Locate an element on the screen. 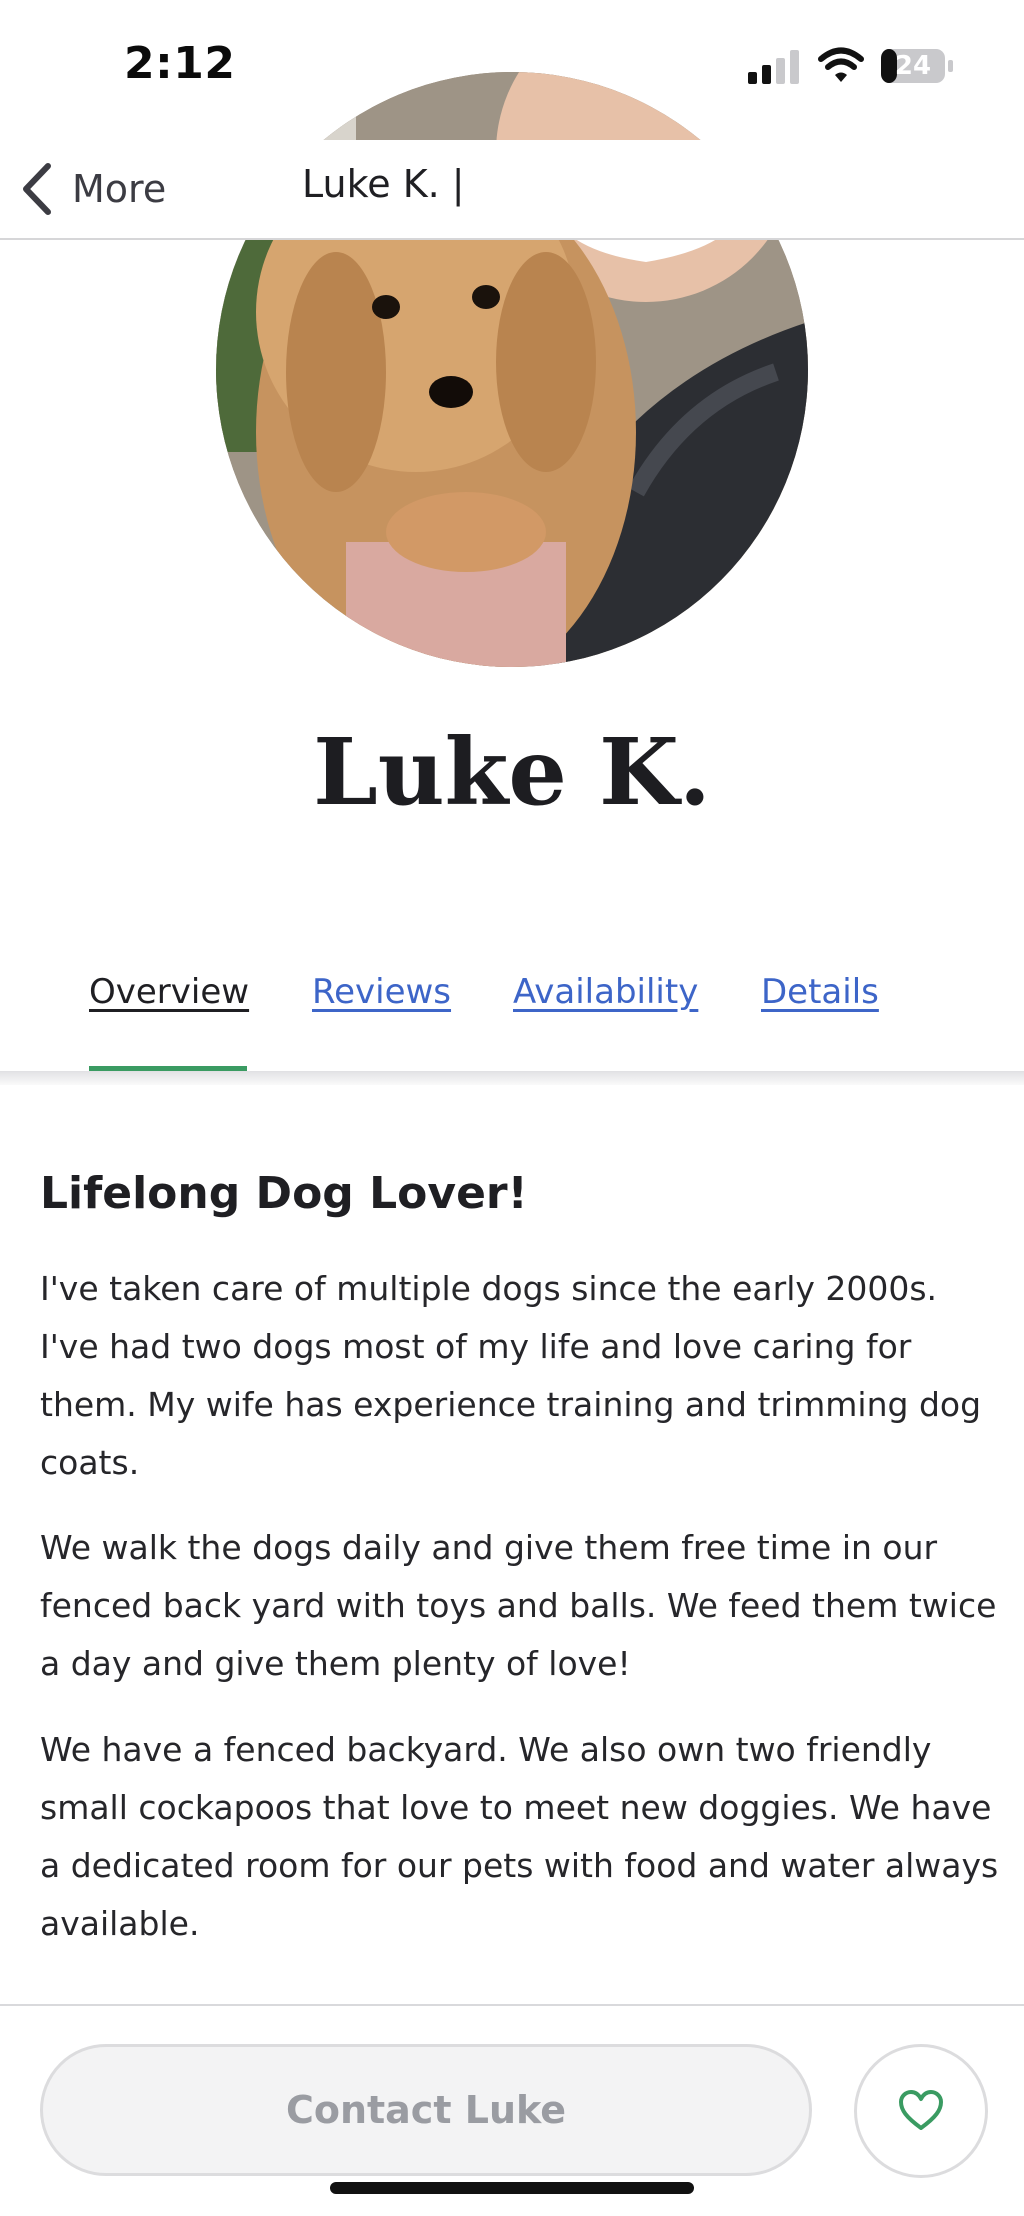  battery-icon: 24 is located at coordinates (917, 66).